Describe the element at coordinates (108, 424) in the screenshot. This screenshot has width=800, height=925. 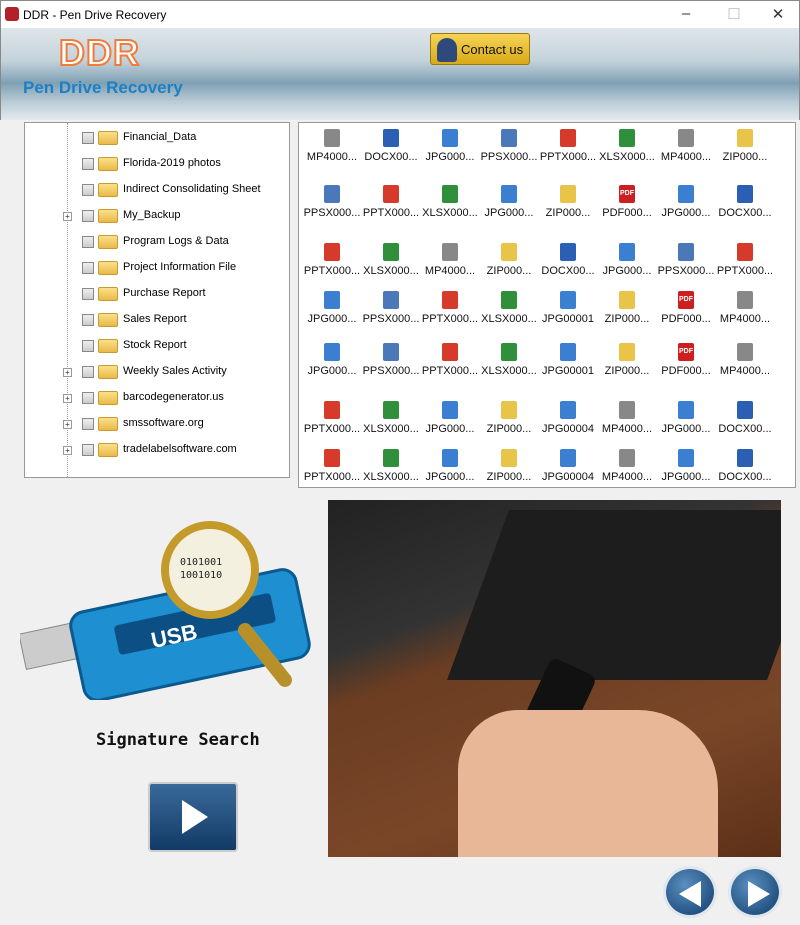
I see `folder-icon` at that location.